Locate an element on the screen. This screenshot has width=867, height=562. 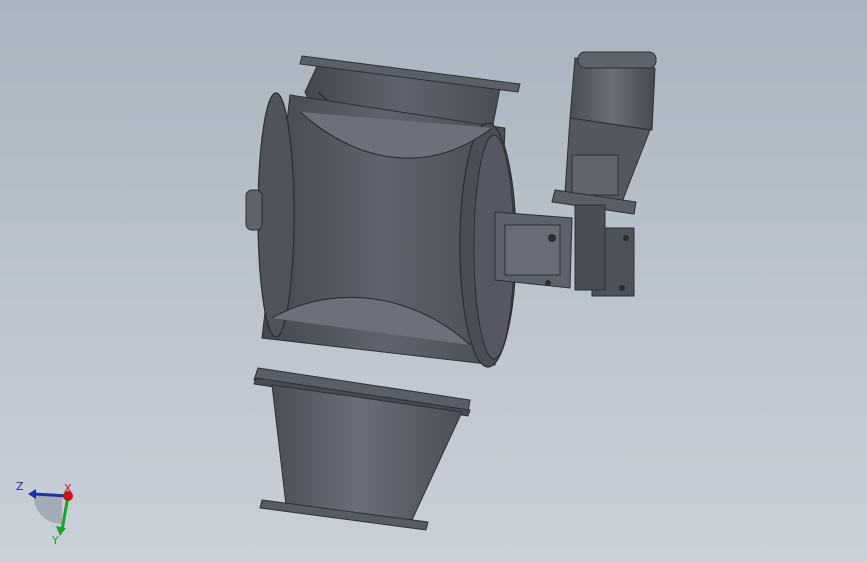
z-axis-label: Z is located at coordinates (20, 486).